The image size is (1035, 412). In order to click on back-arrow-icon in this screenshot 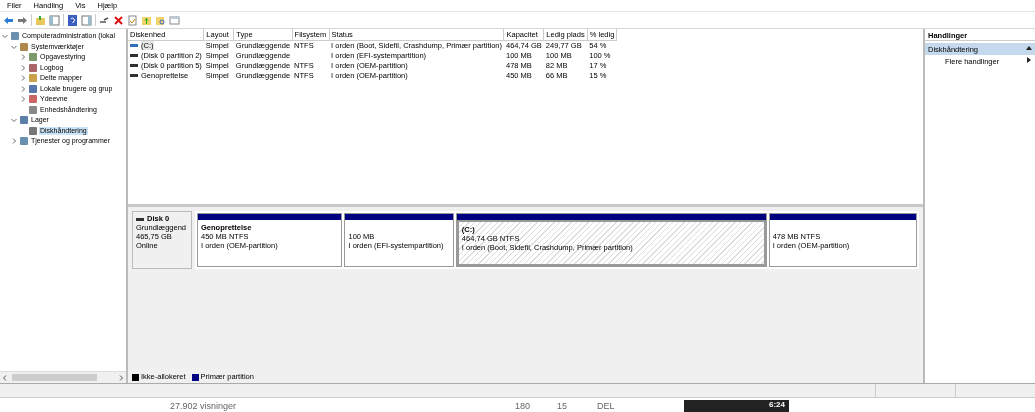, I will do `click(8, 20)`.